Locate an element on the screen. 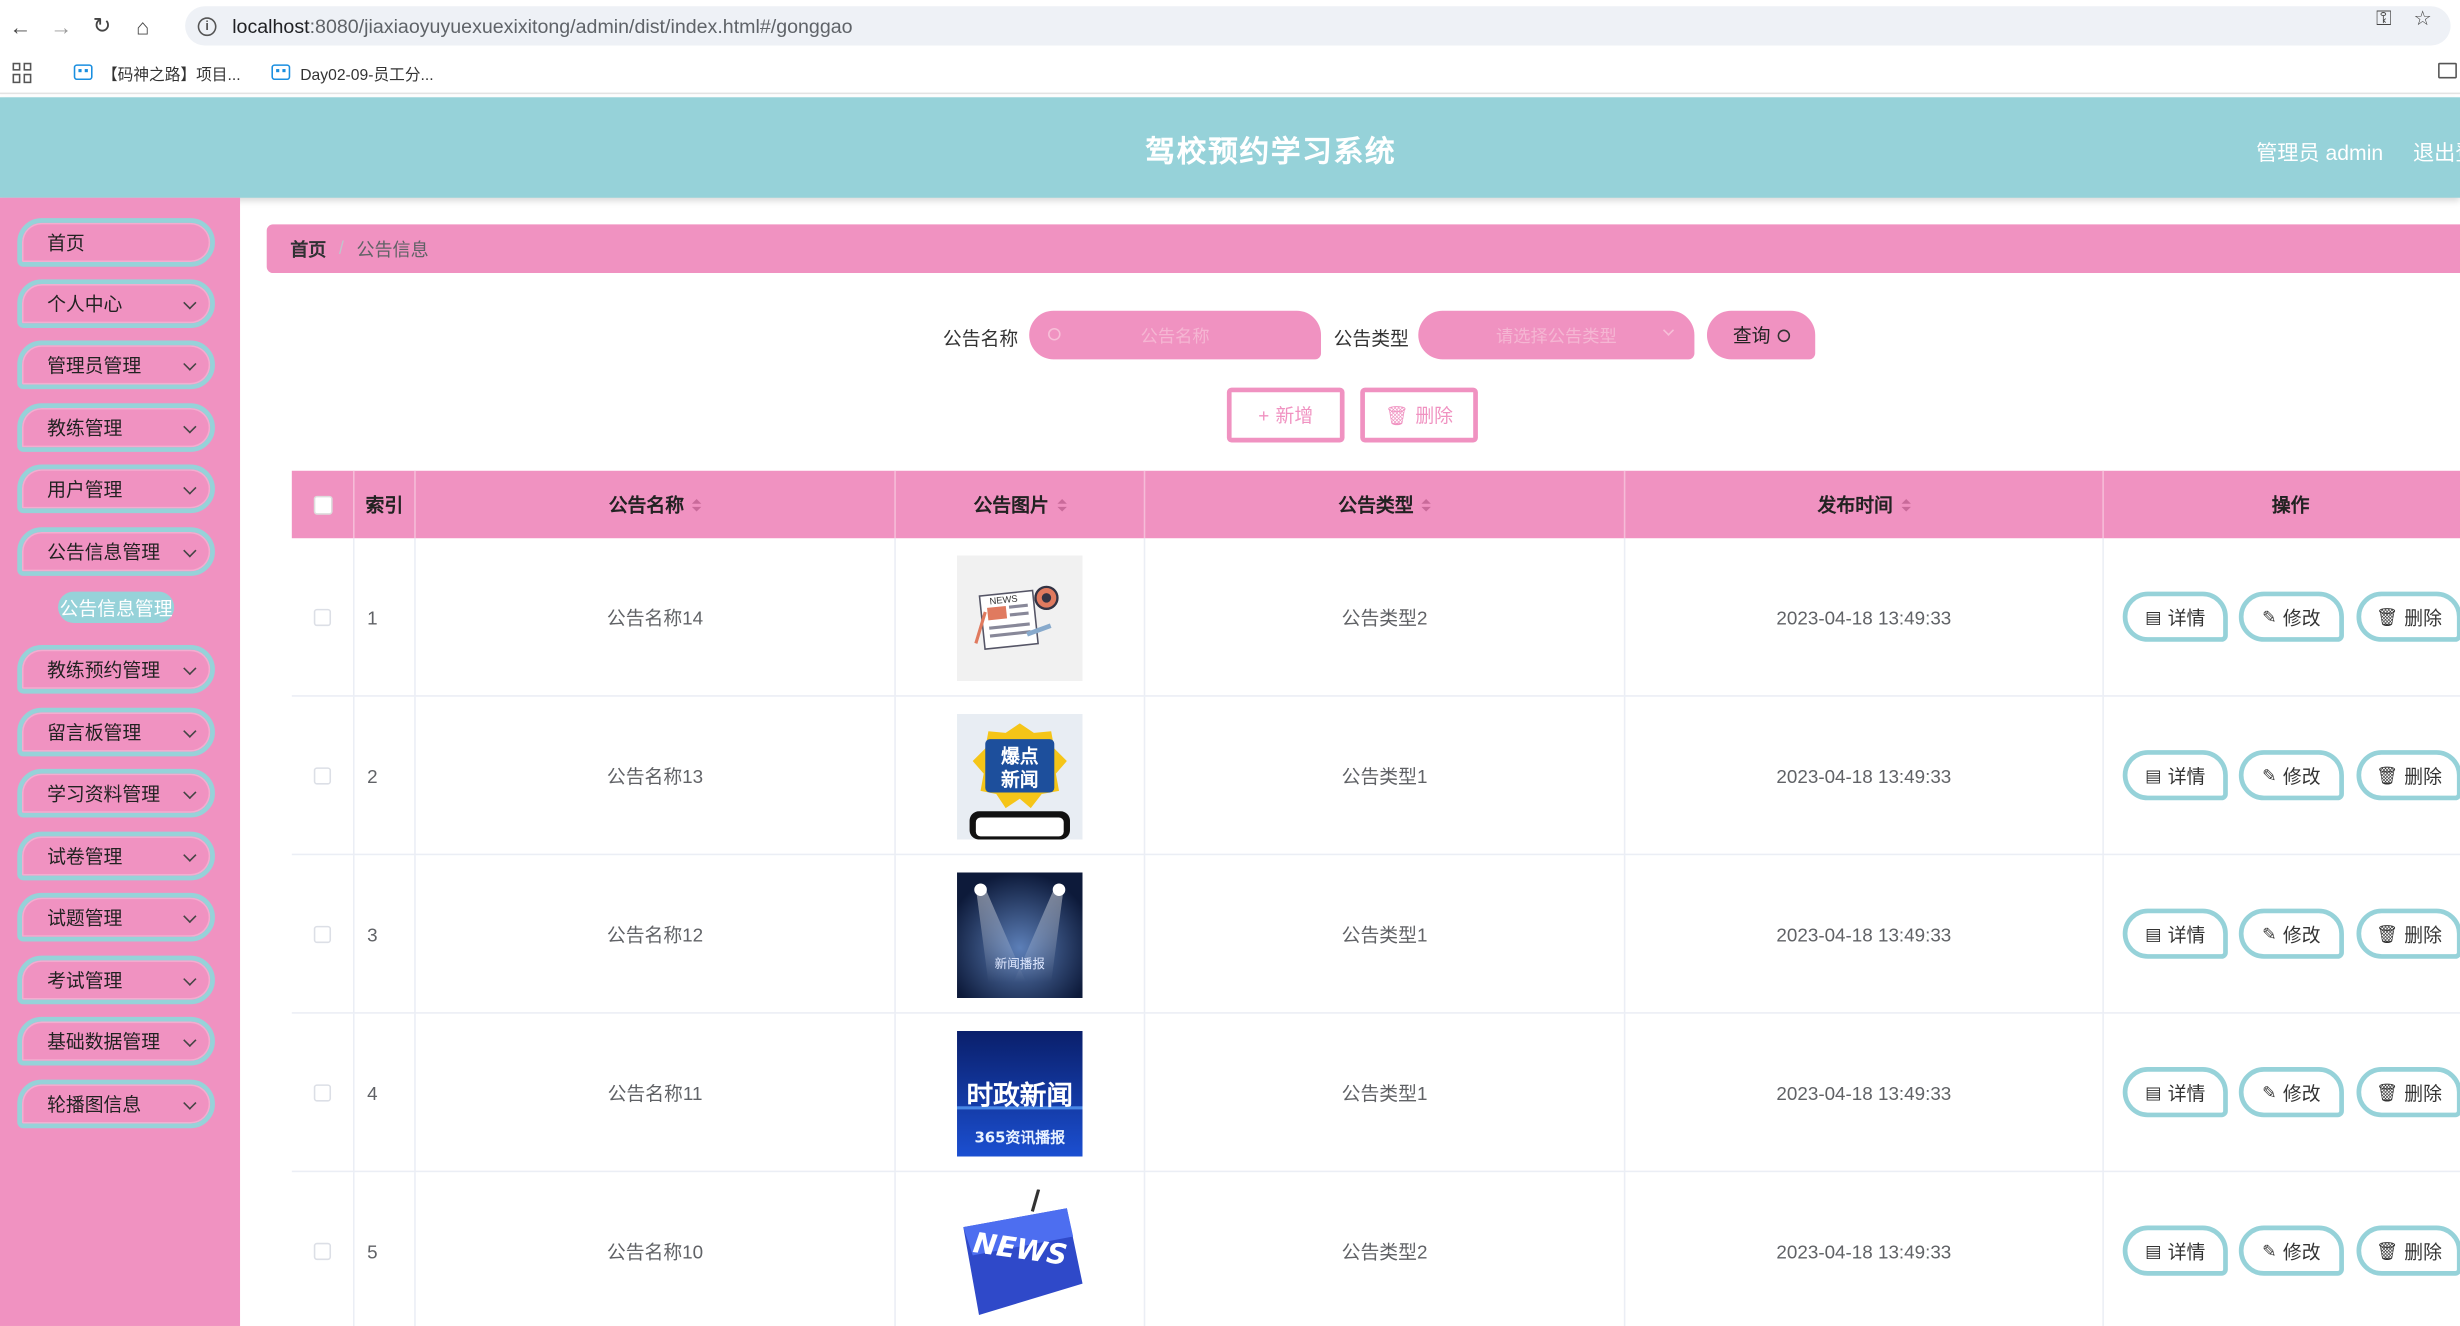 Image resolution: width=2460 pixels, height=1326 pixels. col-type: 公告类型 is located at coordinates (1385, 504).